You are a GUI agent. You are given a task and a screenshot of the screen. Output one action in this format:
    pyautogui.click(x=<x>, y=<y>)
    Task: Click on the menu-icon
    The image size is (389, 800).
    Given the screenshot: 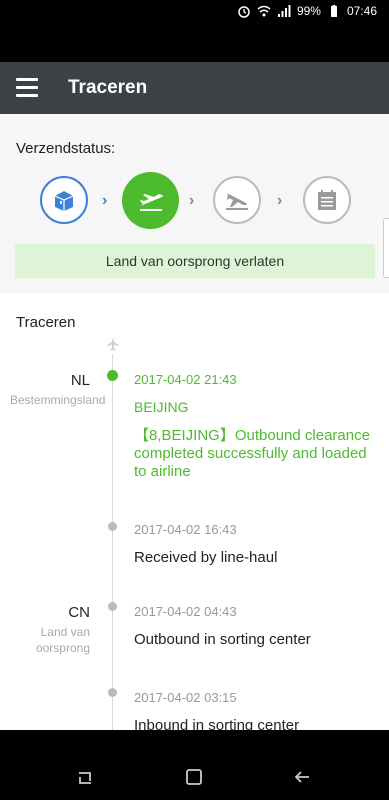 What is the action you would take?
    pyautogui.click(x=27, y=88)
    